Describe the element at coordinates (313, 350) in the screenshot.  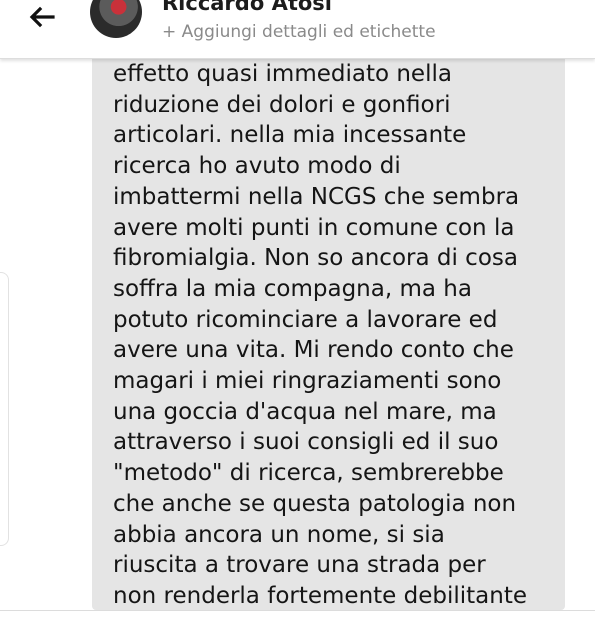
I see `message-line: avere una vita. Mi rendo conto che` at that location.